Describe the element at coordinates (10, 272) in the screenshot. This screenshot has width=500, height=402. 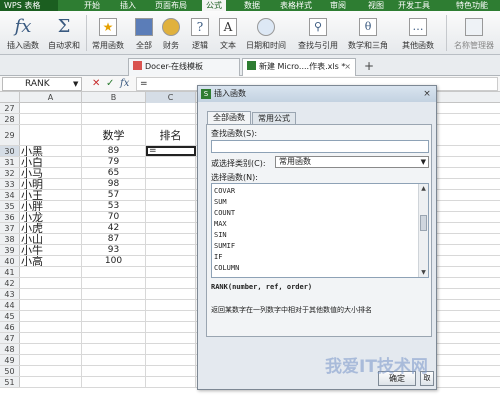
I see `row-number: 41` at that location.